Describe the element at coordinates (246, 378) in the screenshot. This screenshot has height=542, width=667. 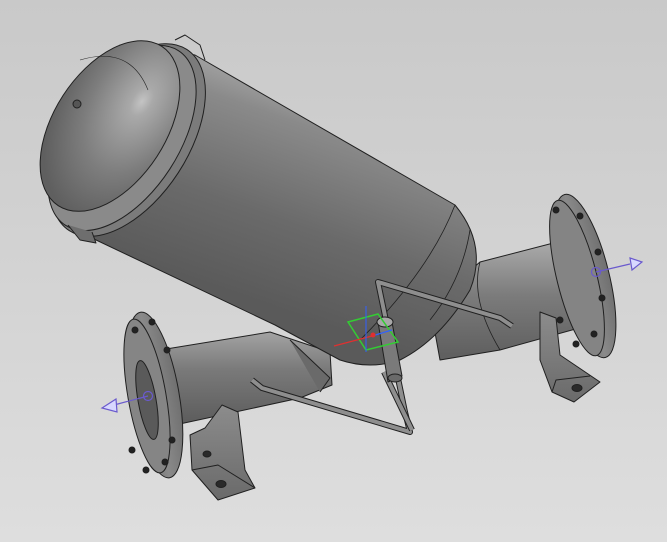
I see `inlet-pipe` at that location.